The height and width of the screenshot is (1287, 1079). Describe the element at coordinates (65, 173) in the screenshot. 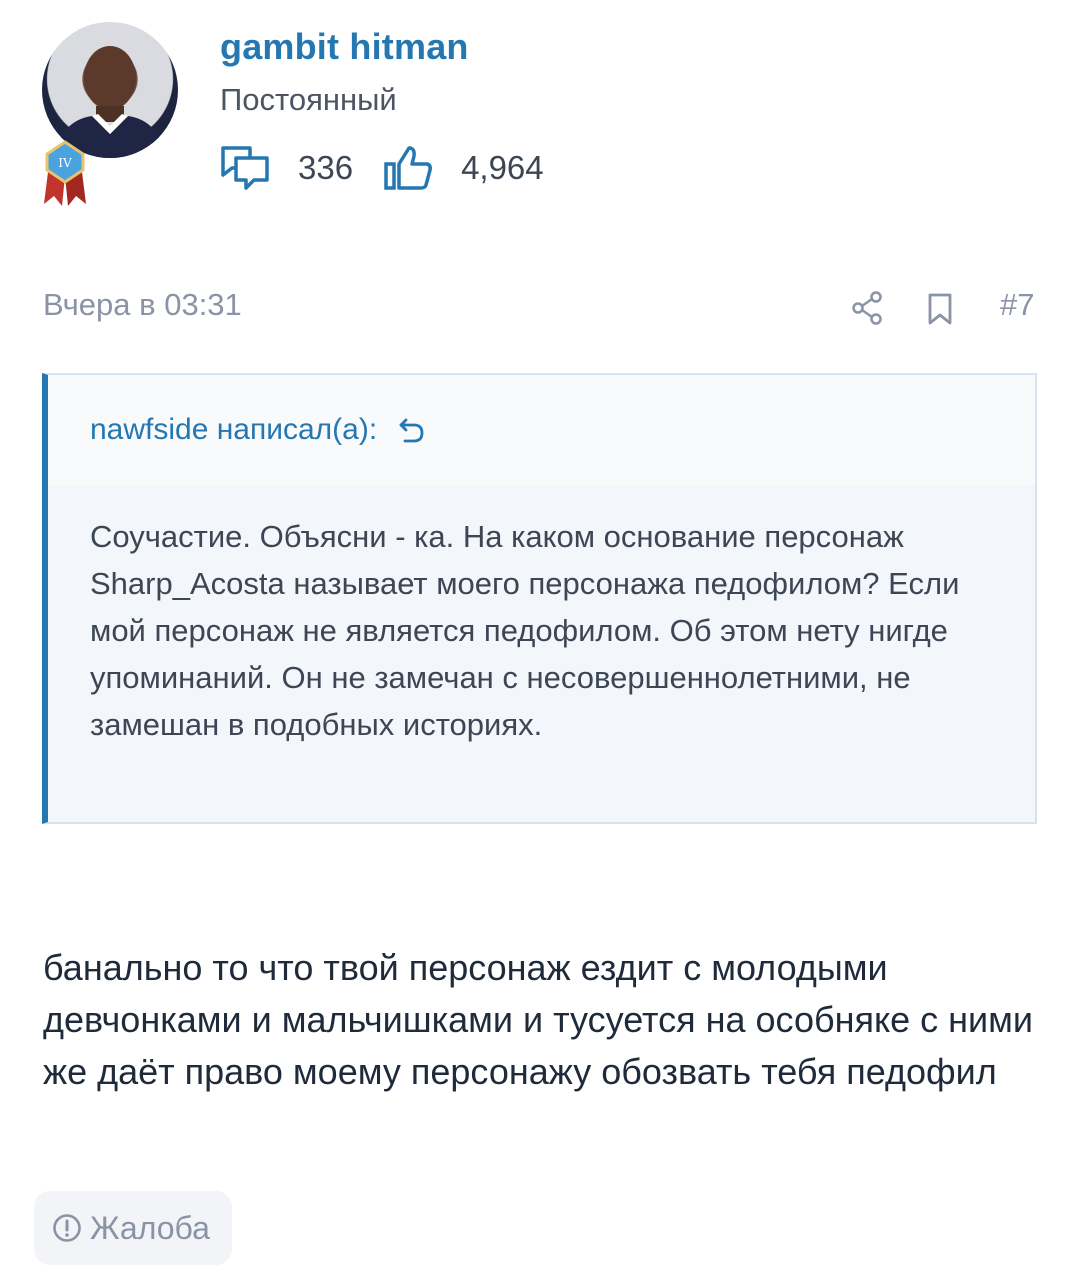

I see `rank-badge-icon: IV` at that location.